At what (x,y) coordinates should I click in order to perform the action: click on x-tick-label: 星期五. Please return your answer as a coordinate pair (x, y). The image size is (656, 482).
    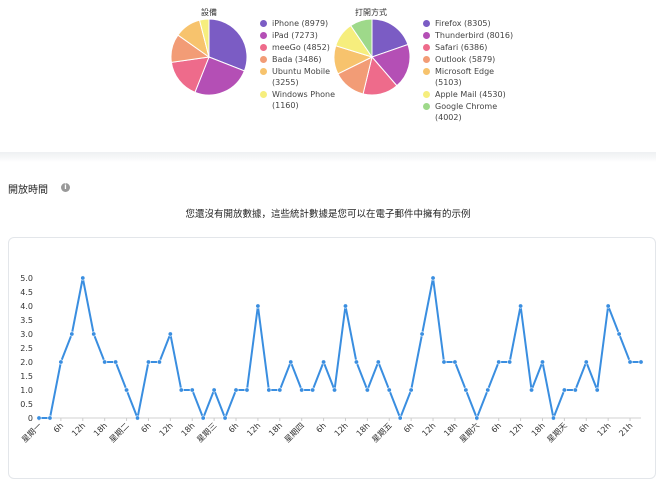
    Looking at the image, I should click on (381, 432).